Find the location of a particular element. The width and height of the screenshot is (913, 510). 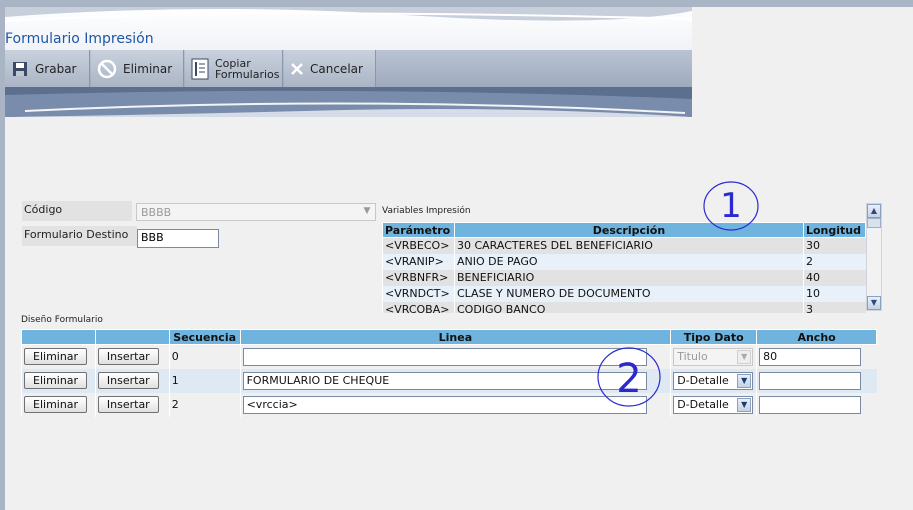

ancho-input: 80 is located at coordinates (810, 356).